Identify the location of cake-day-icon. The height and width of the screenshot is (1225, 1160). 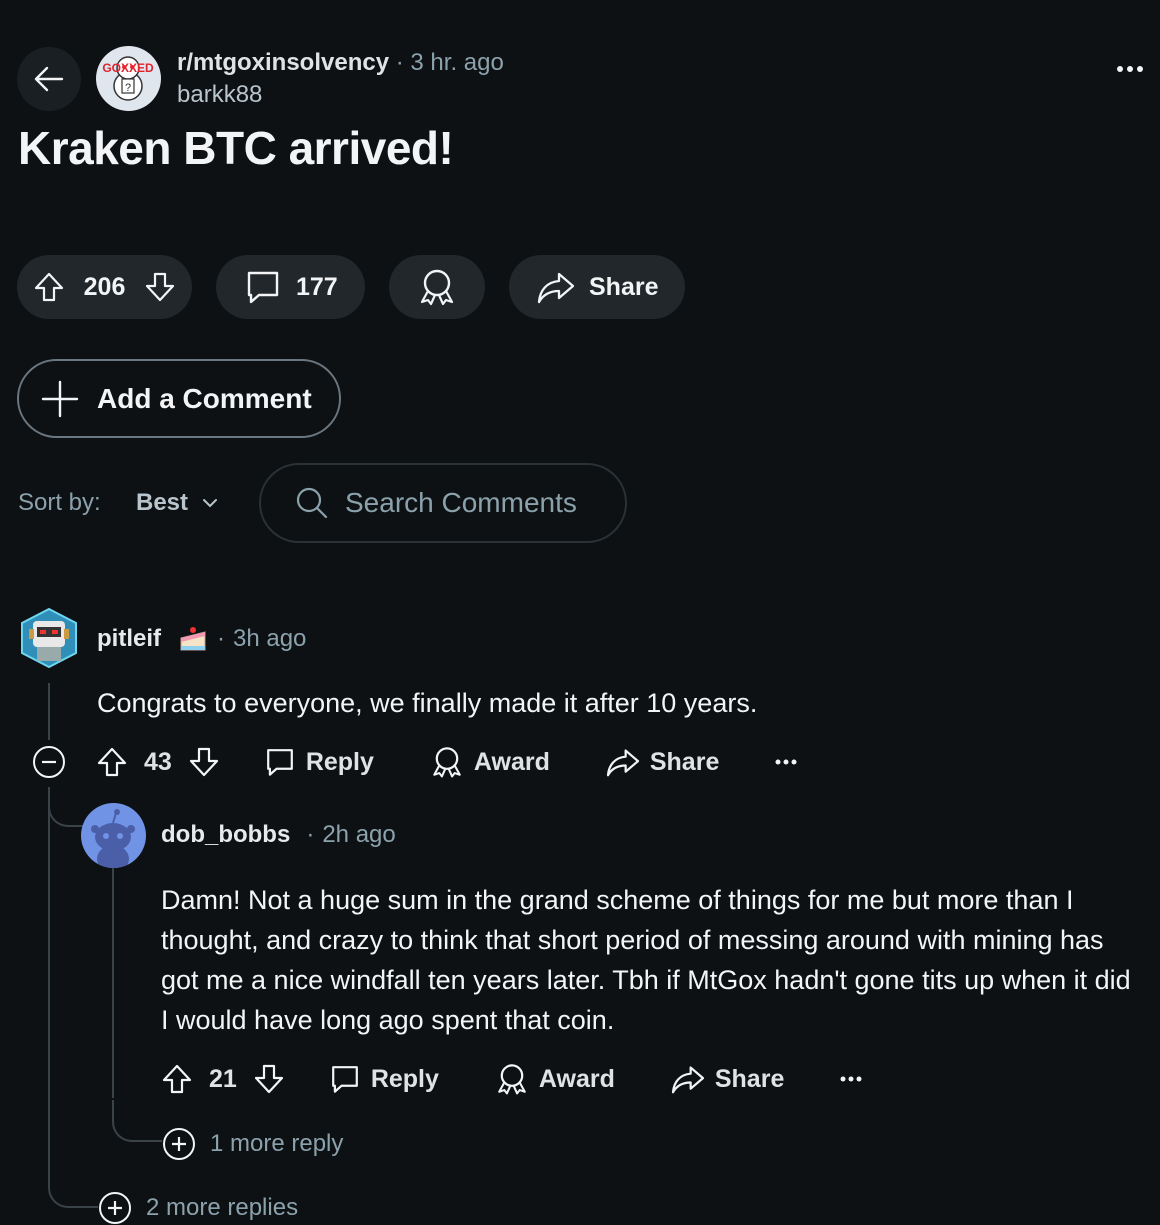
(193, 639).